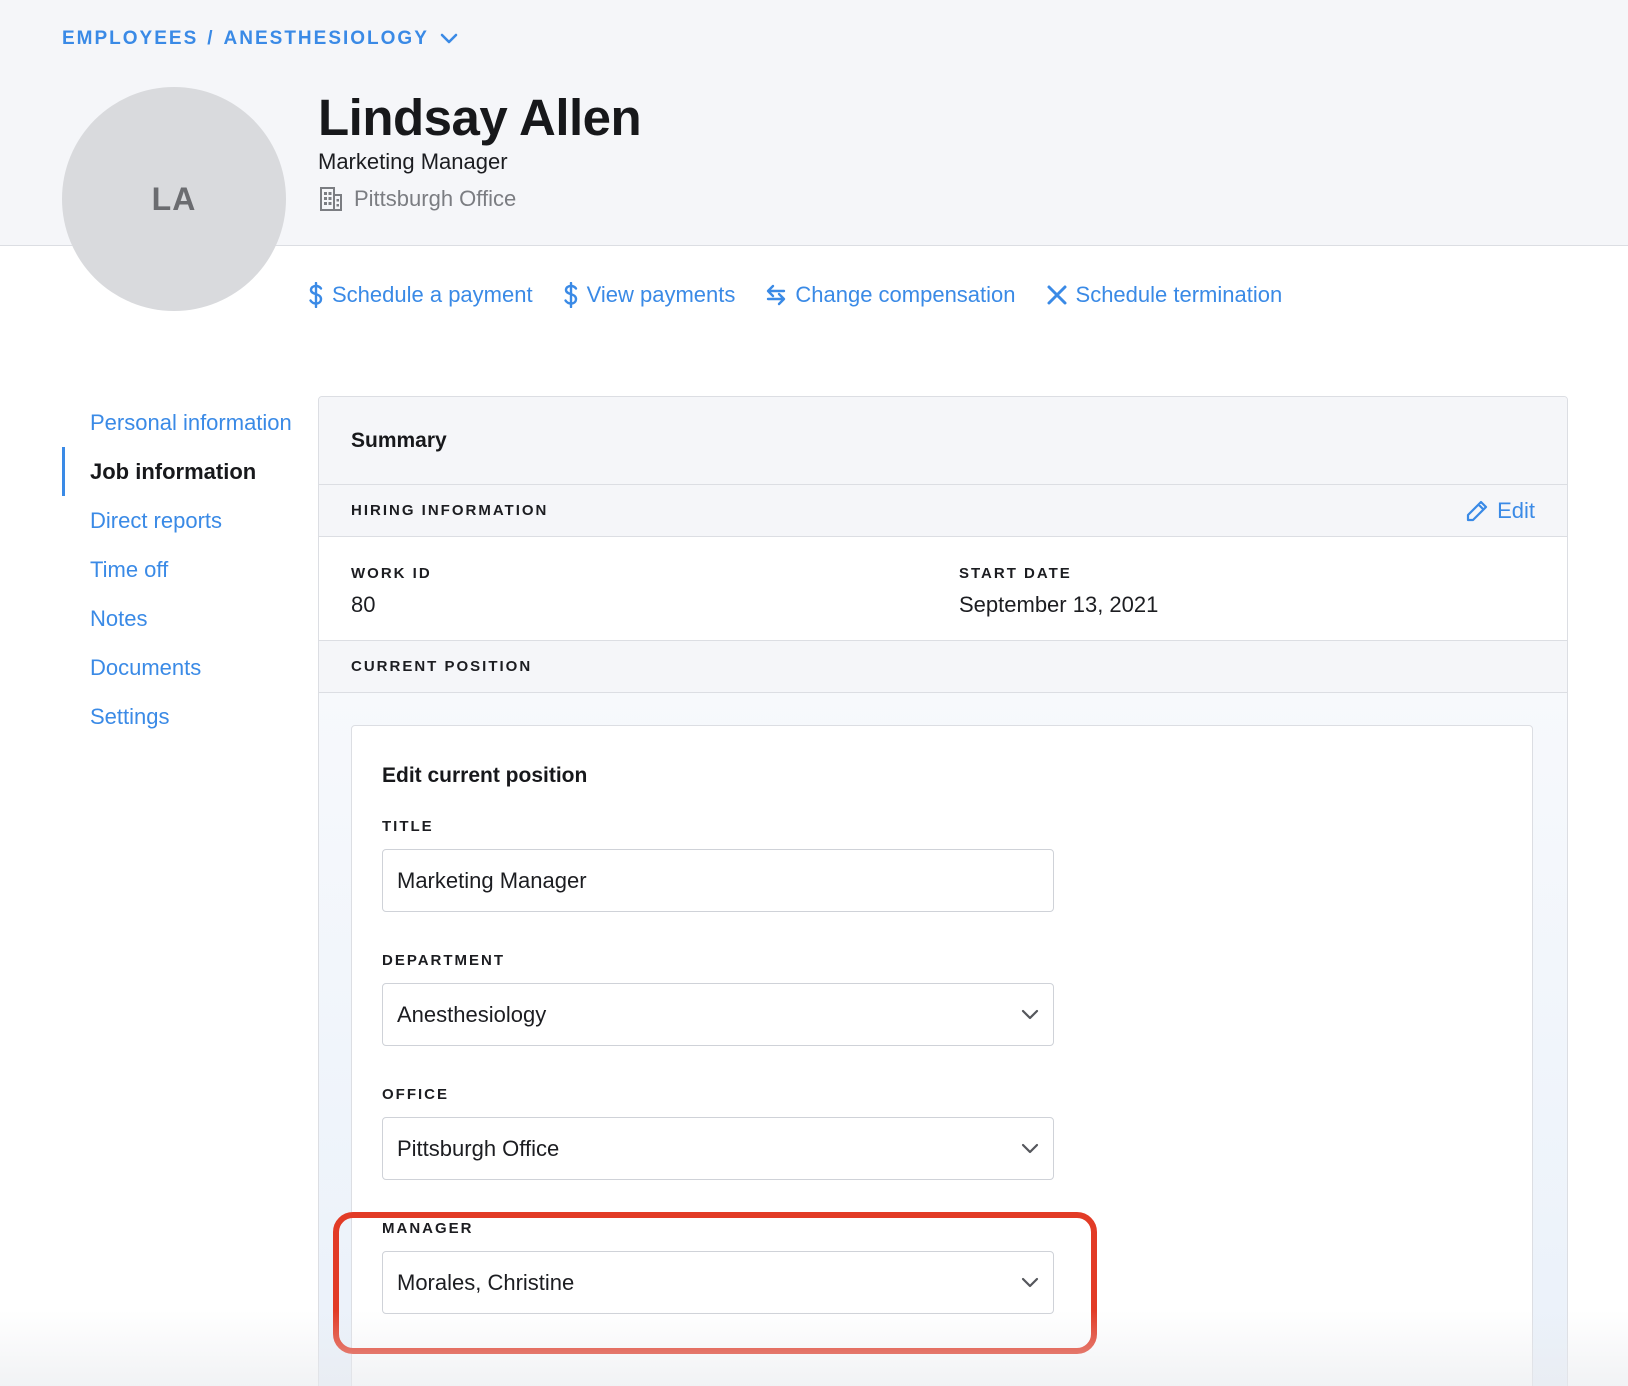 The image size is (1628, 1386). I want to click on sidenav-item-time-off: Time off, so click(187, 569).